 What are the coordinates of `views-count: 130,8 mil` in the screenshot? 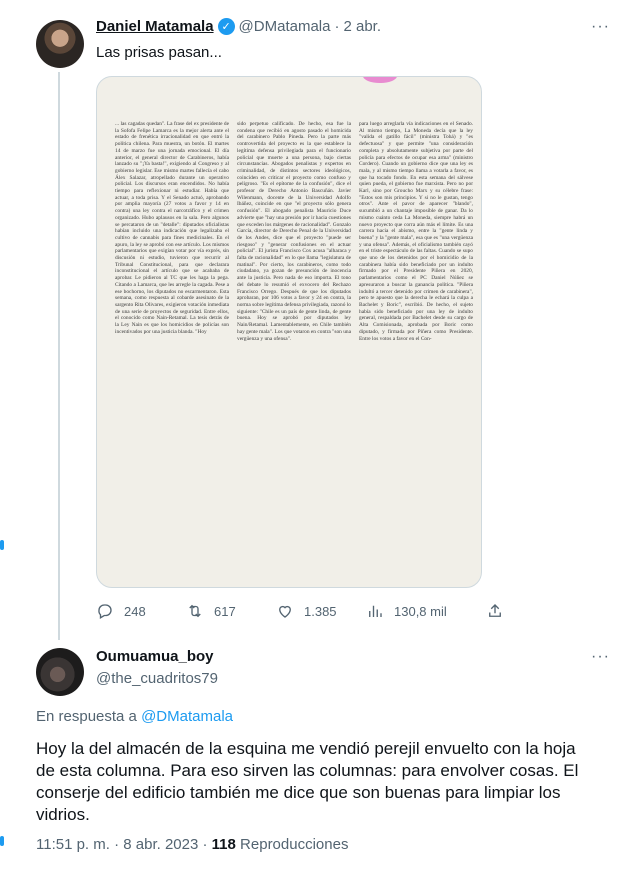 It's located at (420, 611).